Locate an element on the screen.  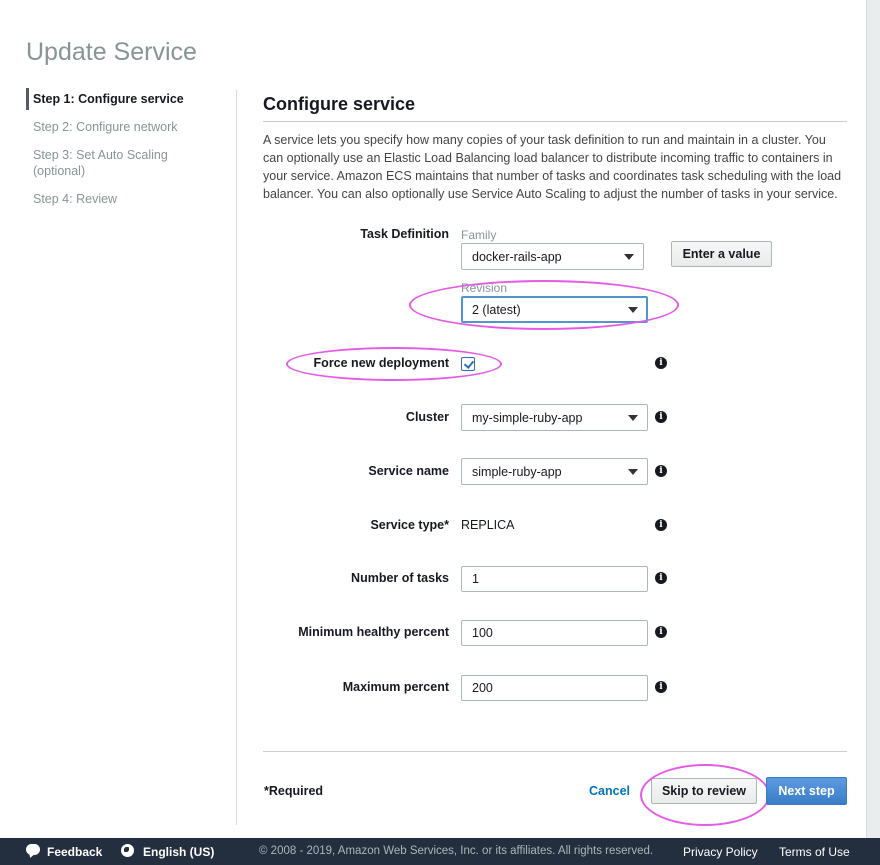
family-label: Family is located at coordinates (479, 235).